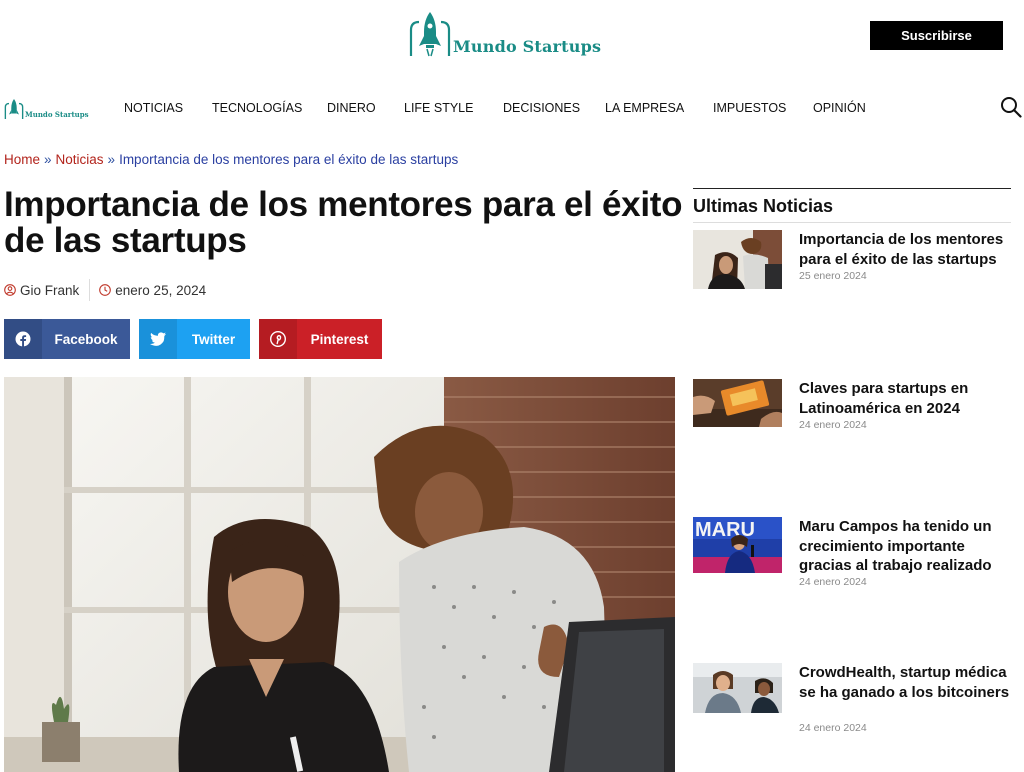 The width and height of the screenshot is (1024, 772). I want to click on author-name: Gio Frank, so click(49, 290).